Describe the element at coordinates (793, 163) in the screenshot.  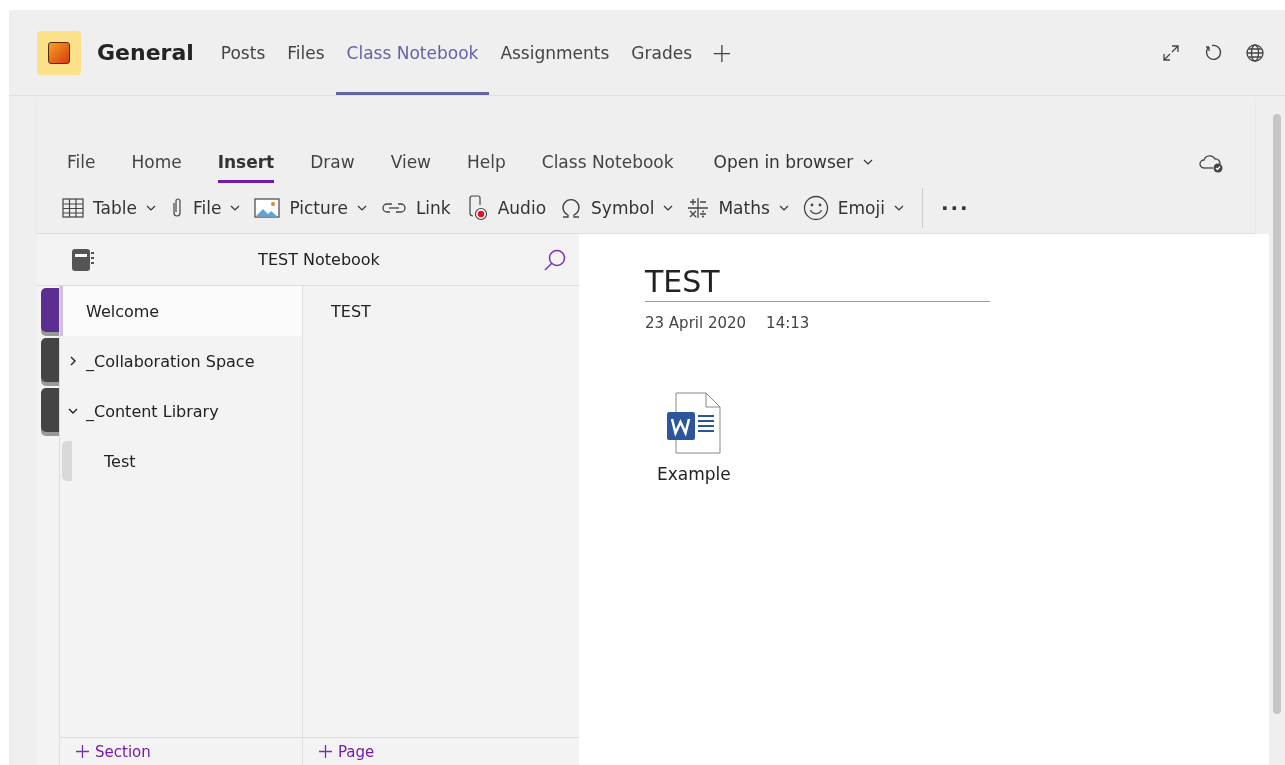
I see `open-in-browser-button: Open in browser` at that location.